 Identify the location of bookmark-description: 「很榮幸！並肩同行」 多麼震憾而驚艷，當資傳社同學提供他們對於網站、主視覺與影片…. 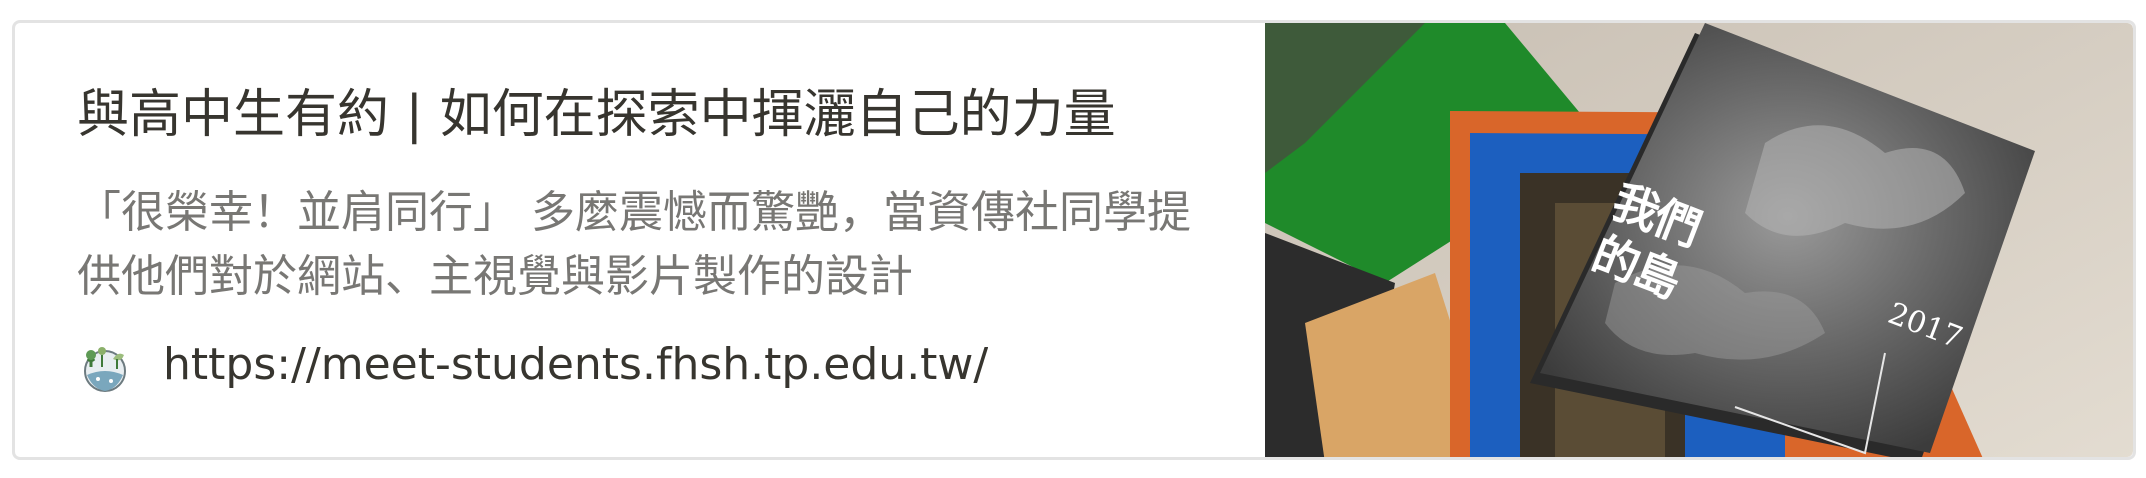
(634, 244).